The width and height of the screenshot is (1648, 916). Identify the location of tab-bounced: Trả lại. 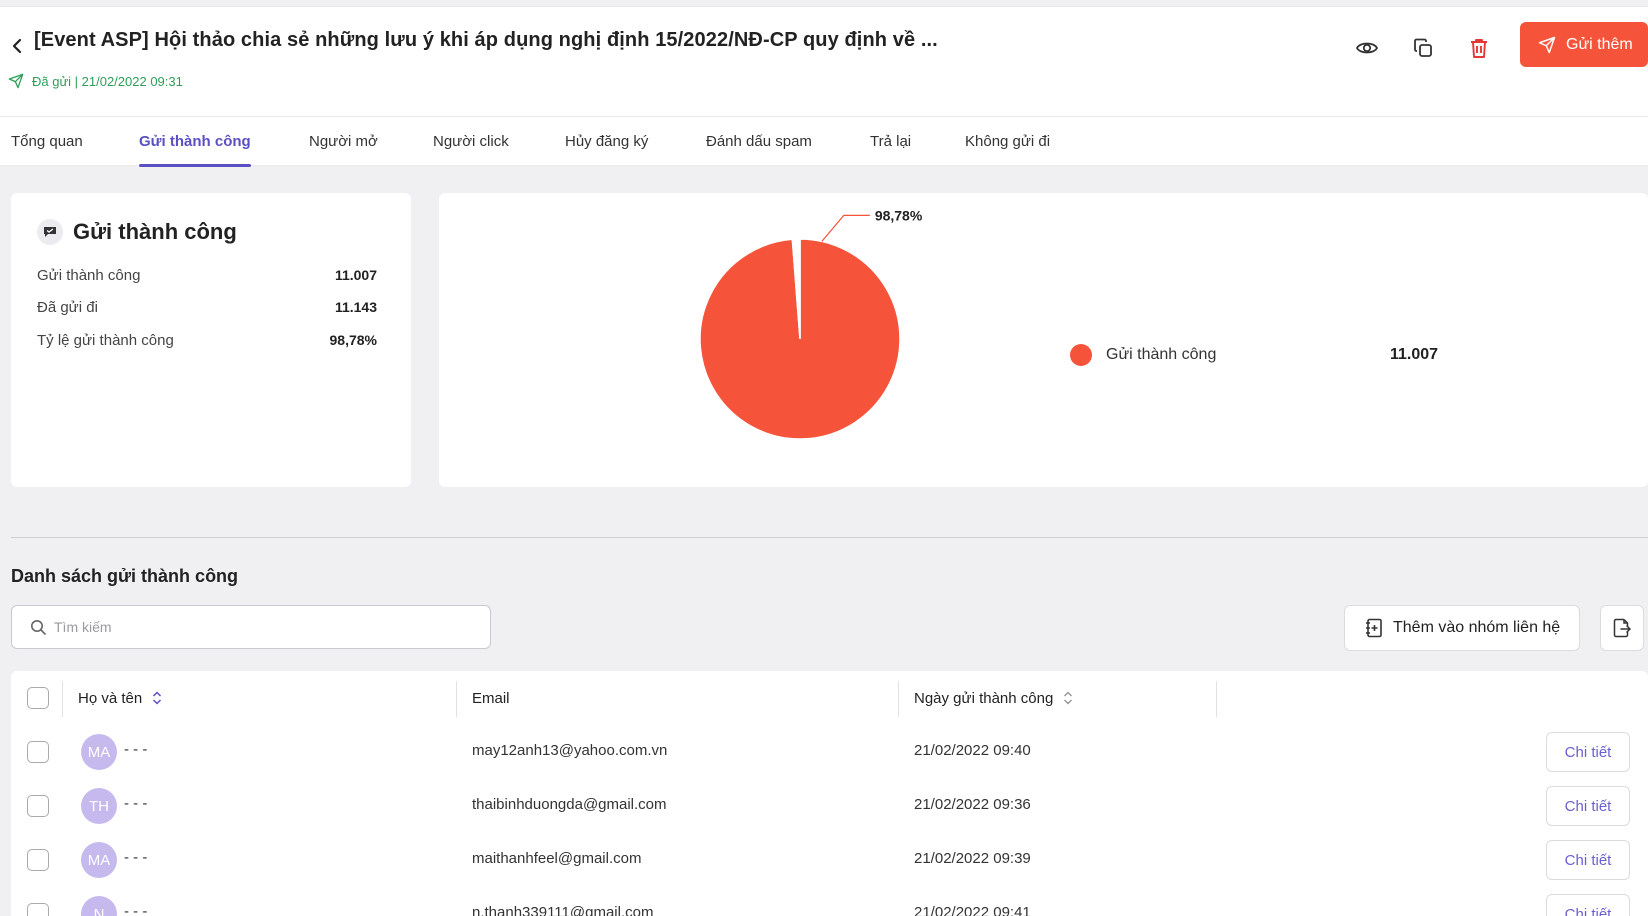
(890, 141).